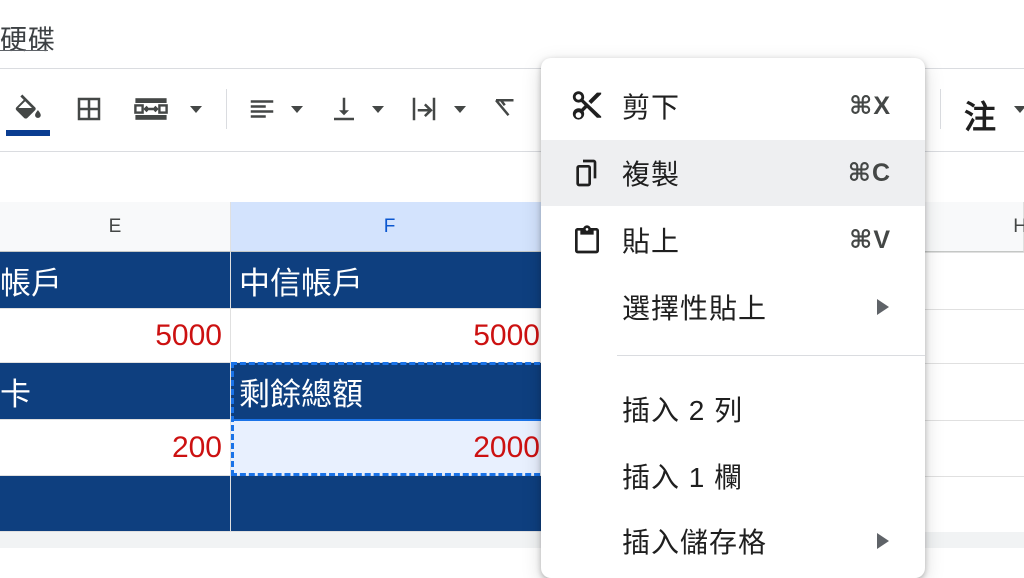 This screenshot has height=578, width=1024. What do you see at coordinates (733, 173) in the screenshot?
I see `menu-item-copy: 複製 ⌘C` at bounding box center [733, 173].